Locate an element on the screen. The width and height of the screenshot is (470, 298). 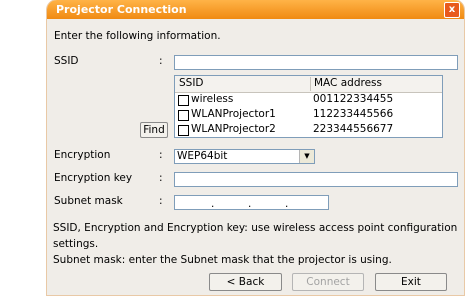
row-ssid: WLANProjector1 is located at coordinates (233, 114).